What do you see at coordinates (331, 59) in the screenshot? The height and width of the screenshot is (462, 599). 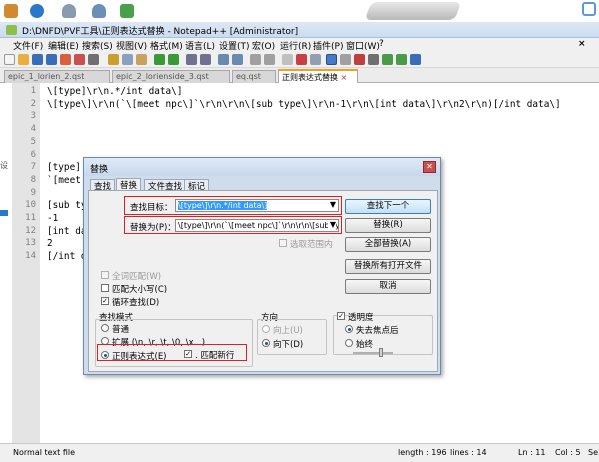 I see `doc-map-icon` at bounding box center [331, 59].